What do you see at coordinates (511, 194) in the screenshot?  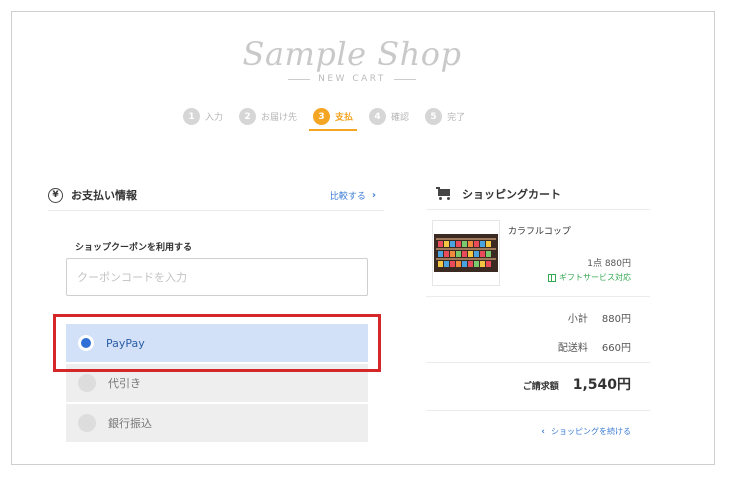 I see `cart-title: ショッピングカート` at bounding box center [511, 194].